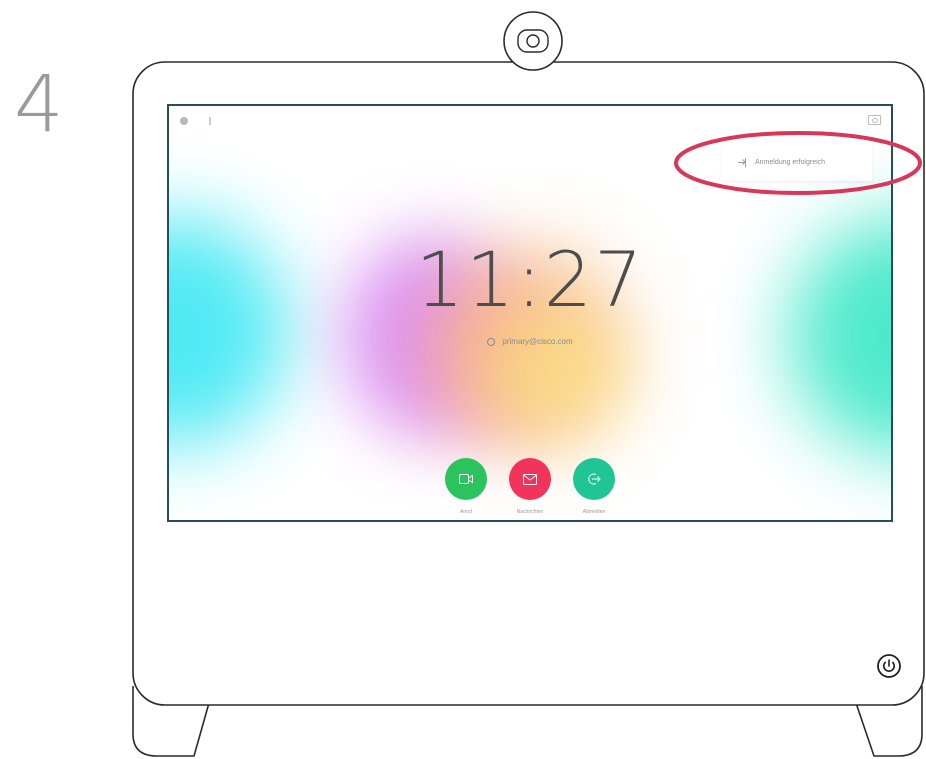 The height and width of the screenshot is (759, 926). Describe the element at coordinates (491, 341) in the screenshot. I see `sip-icon` at that location.